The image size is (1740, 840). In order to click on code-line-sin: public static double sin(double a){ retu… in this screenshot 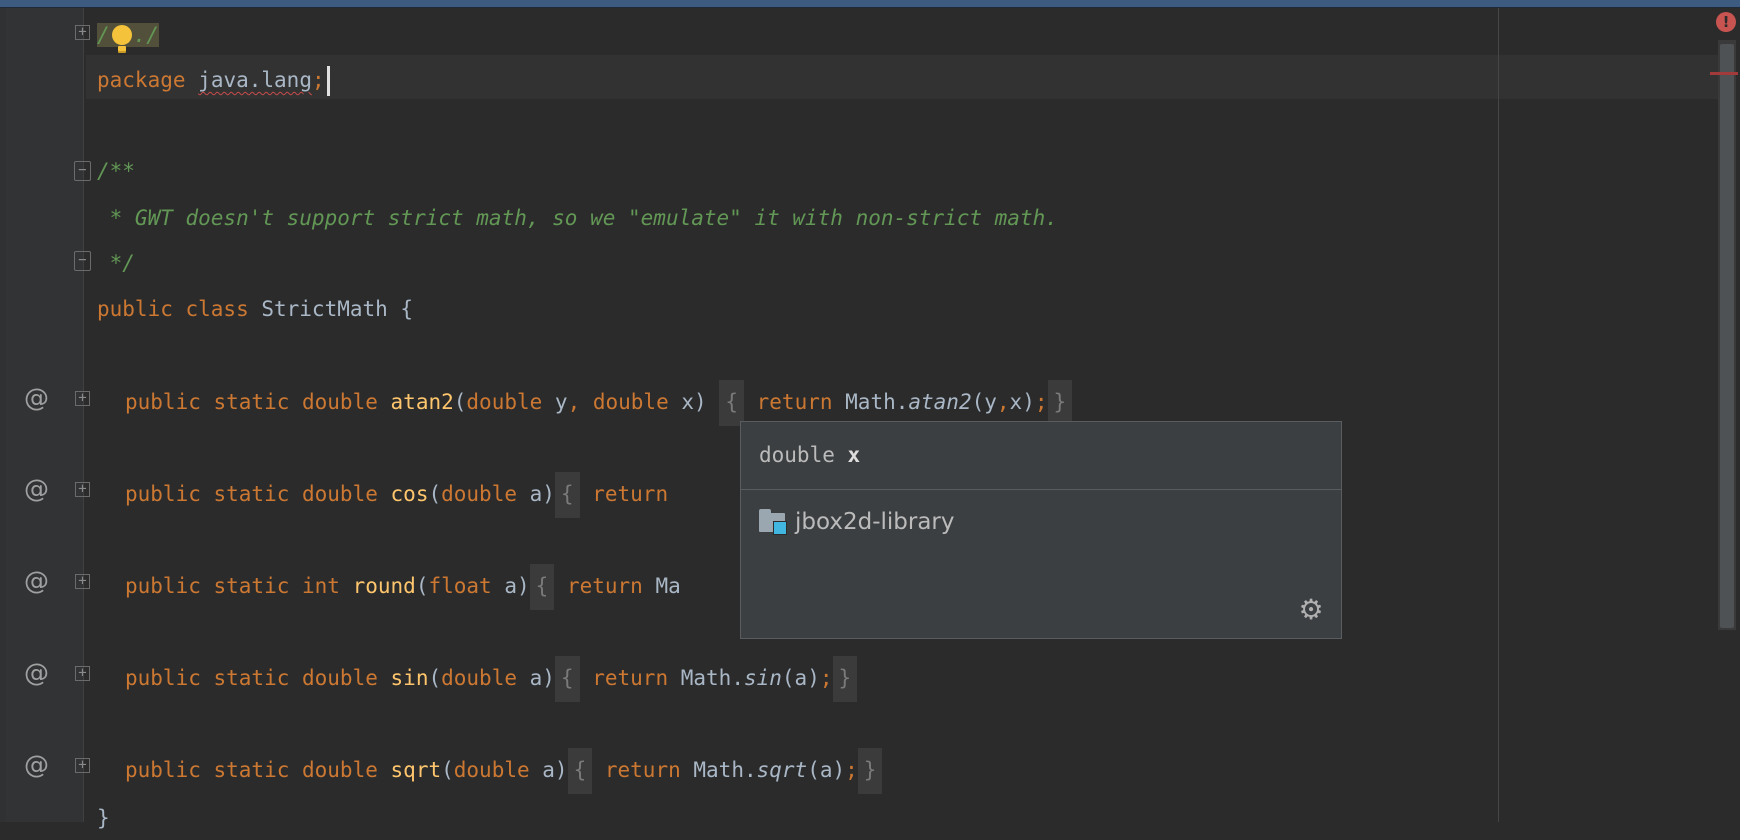, I will do `click(491, 679)`.